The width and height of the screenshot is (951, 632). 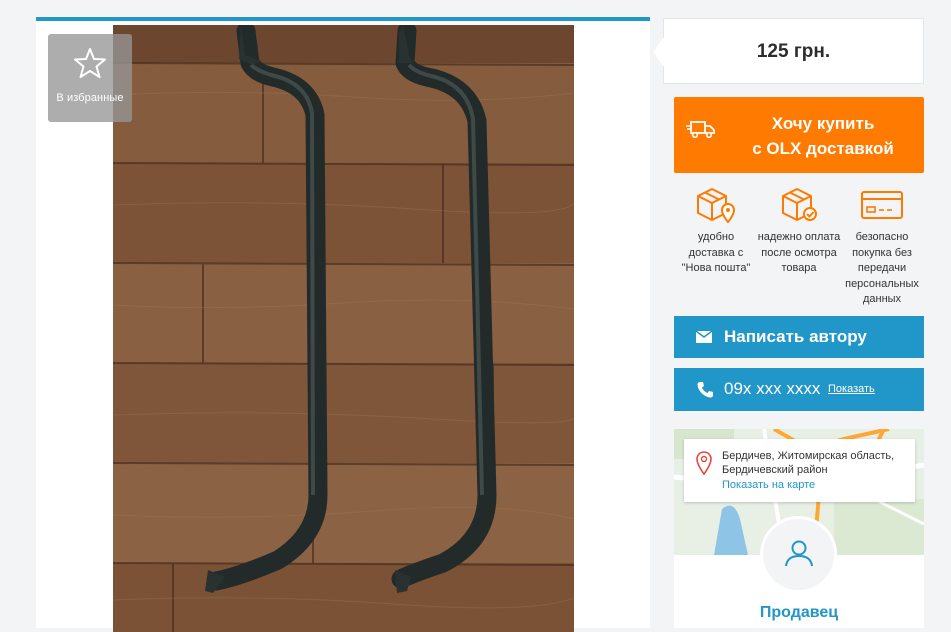 I want to click on buy-button-line1: Хочу купить, so click(x=823, y=123).